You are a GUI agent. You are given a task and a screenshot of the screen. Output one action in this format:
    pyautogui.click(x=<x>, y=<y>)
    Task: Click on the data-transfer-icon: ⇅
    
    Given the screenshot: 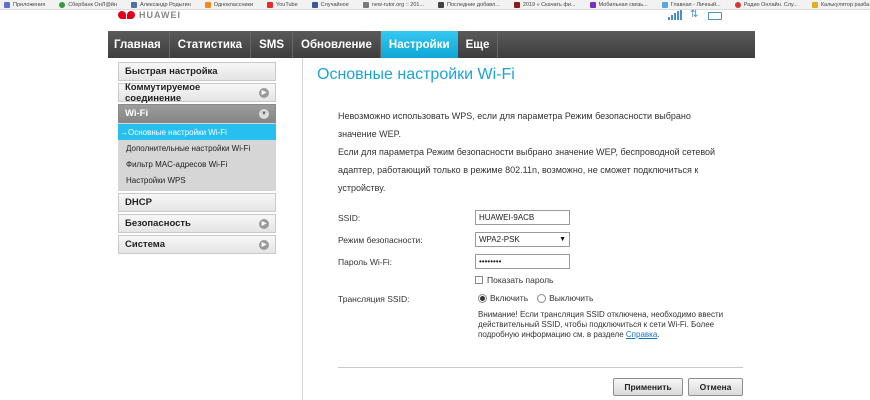 What is the action you would take?
    pyautogui.click(x=694, y=14)
    